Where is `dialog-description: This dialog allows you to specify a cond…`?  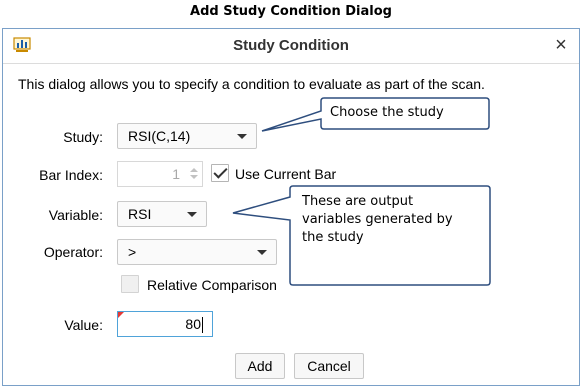
dialog-description: This dialog allows you to specify a cond… is located at coordinates (251, 84).